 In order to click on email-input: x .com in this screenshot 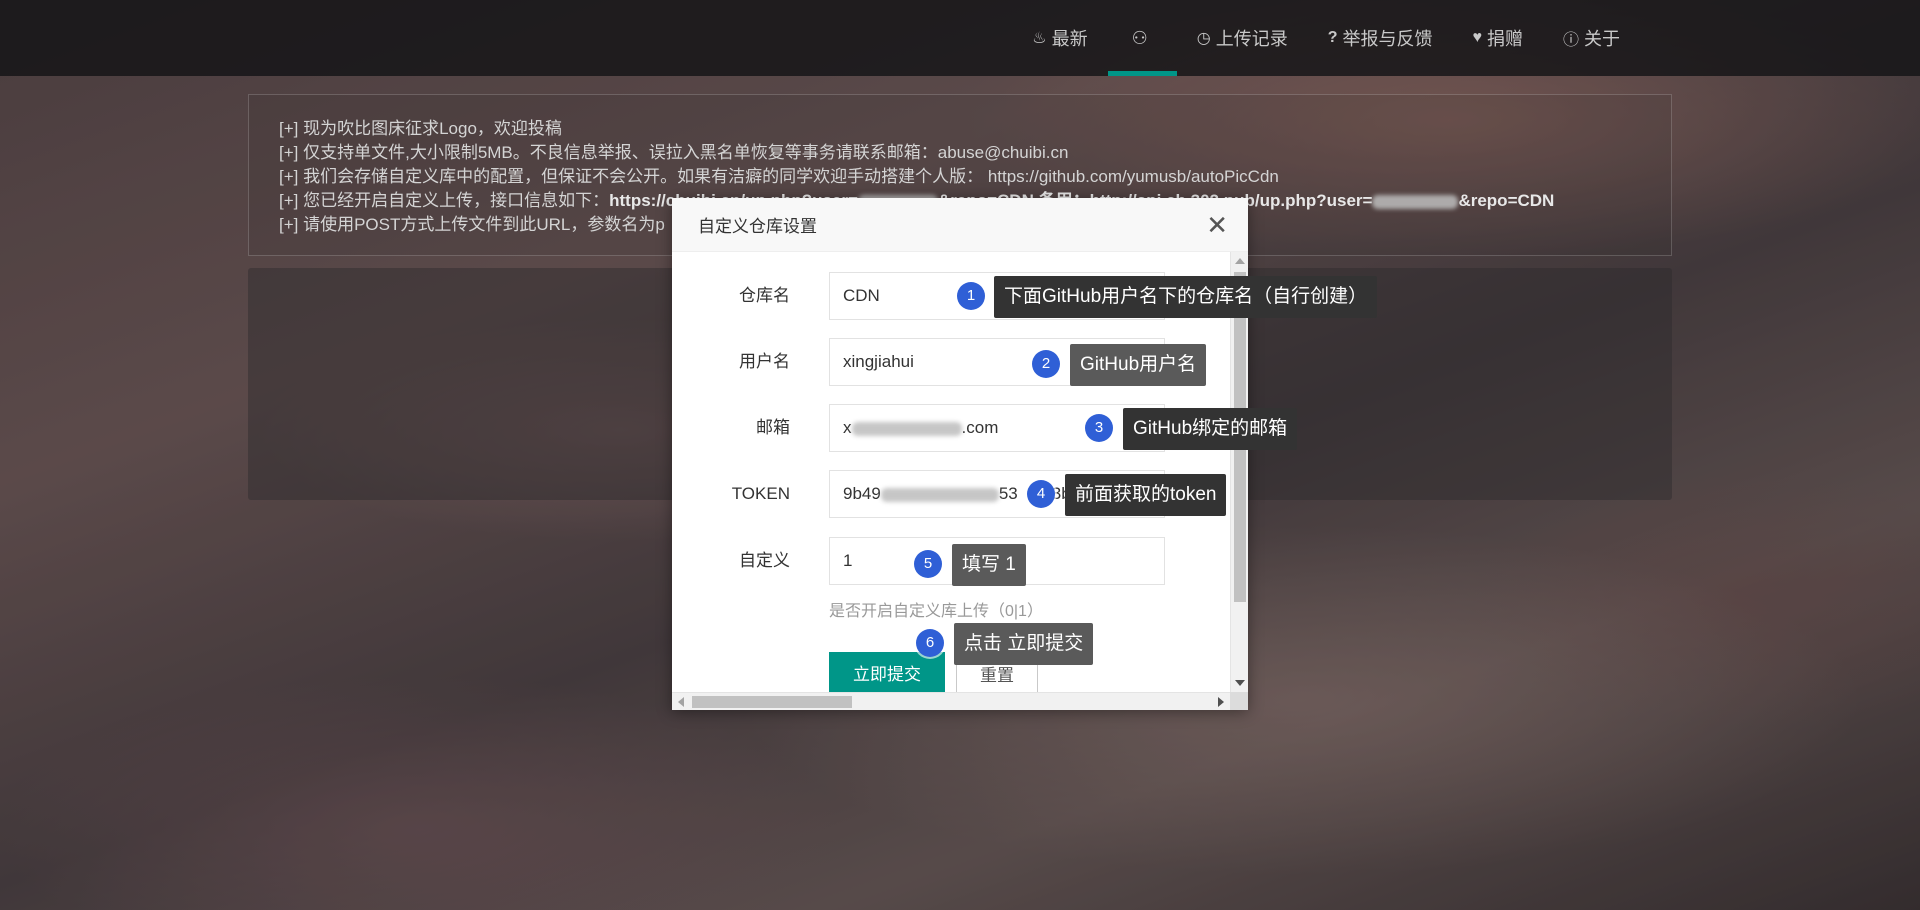, I will do `click(997, 428)`.